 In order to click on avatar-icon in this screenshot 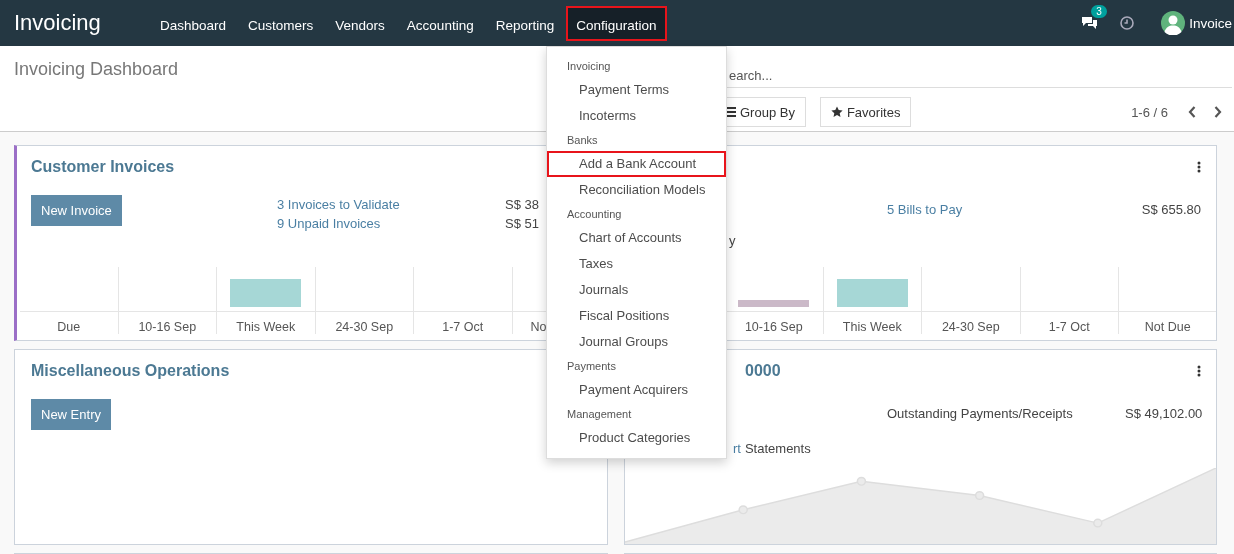, I will do `click(1173, 23)`.